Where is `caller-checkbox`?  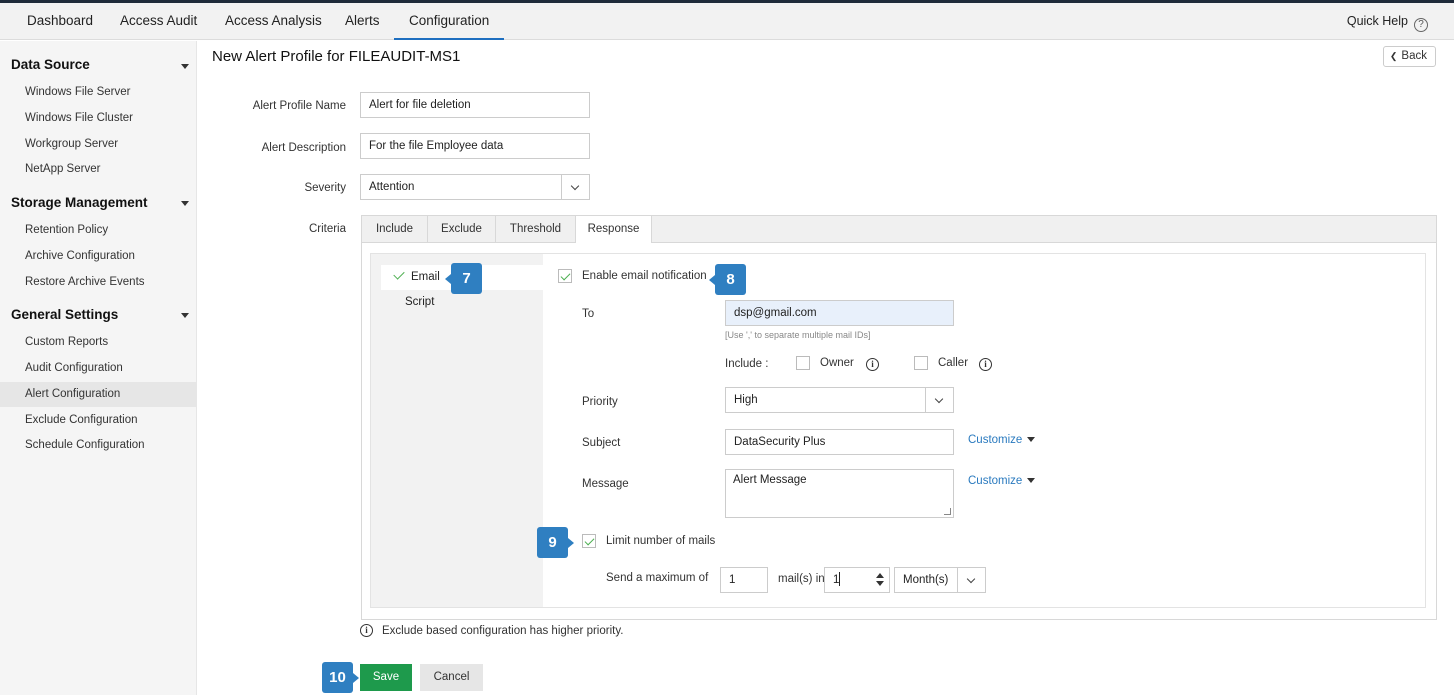 caller-checkbox is located at coordinates (921, 363).